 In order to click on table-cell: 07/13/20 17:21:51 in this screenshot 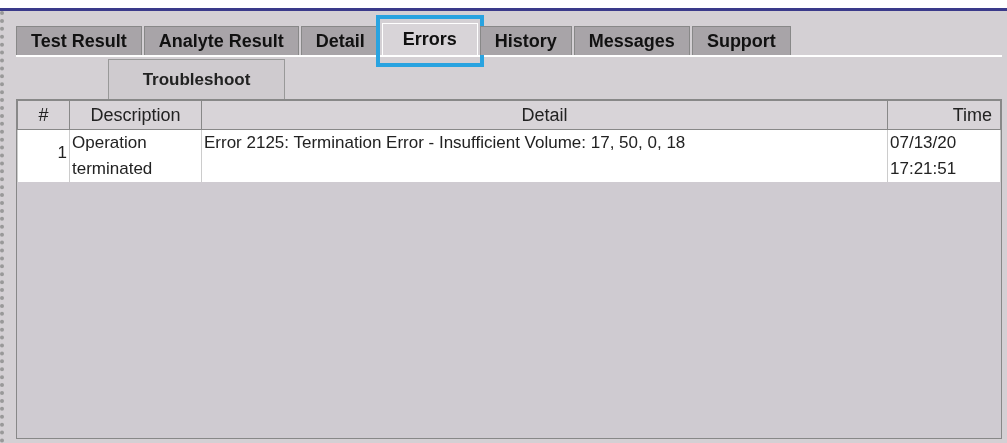, I will do `click(944, 155)`.